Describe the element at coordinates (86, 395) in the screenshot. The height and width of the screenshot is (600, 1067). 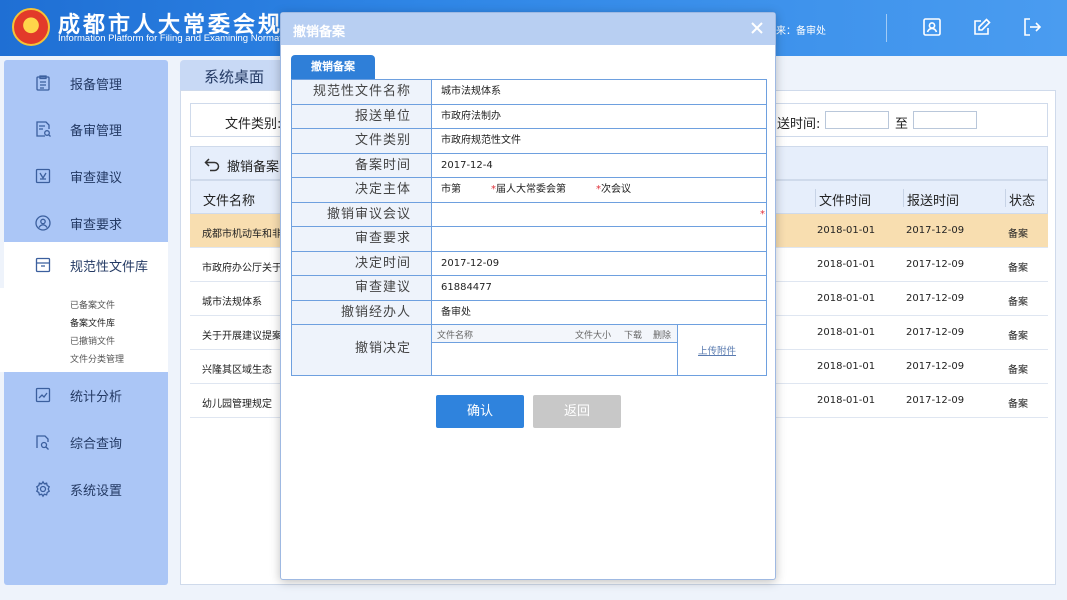
I see `sidebar-item-statistics: 统计分析` at that location.